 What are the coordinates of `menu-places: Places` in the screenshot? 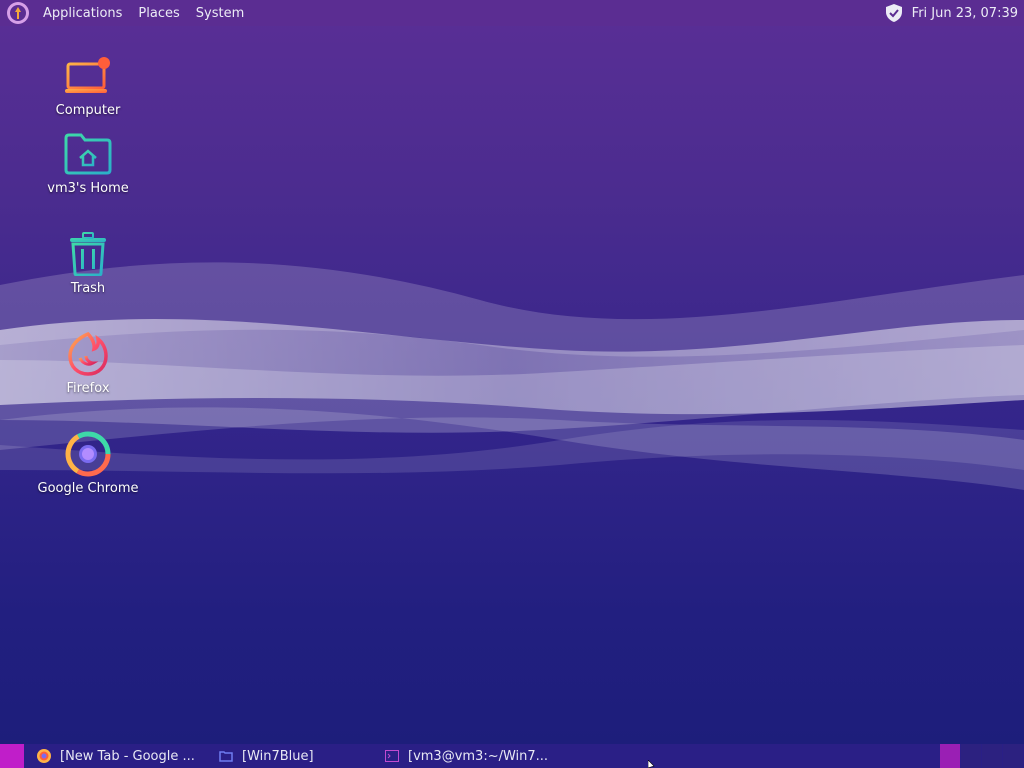 It's located at (158, 13).